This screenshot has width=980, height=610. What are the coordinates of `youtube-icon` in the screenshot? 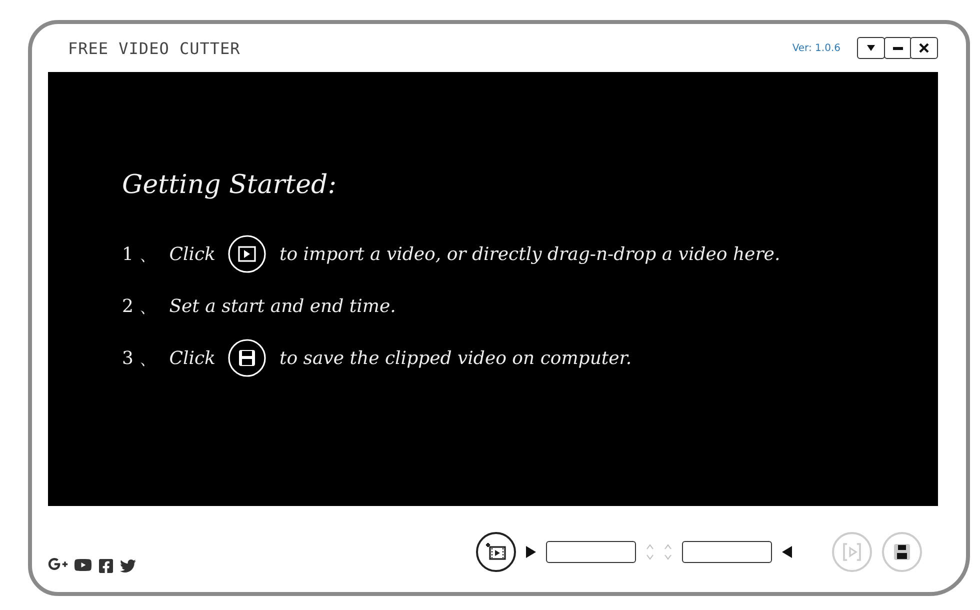 It's located at (83, 565).